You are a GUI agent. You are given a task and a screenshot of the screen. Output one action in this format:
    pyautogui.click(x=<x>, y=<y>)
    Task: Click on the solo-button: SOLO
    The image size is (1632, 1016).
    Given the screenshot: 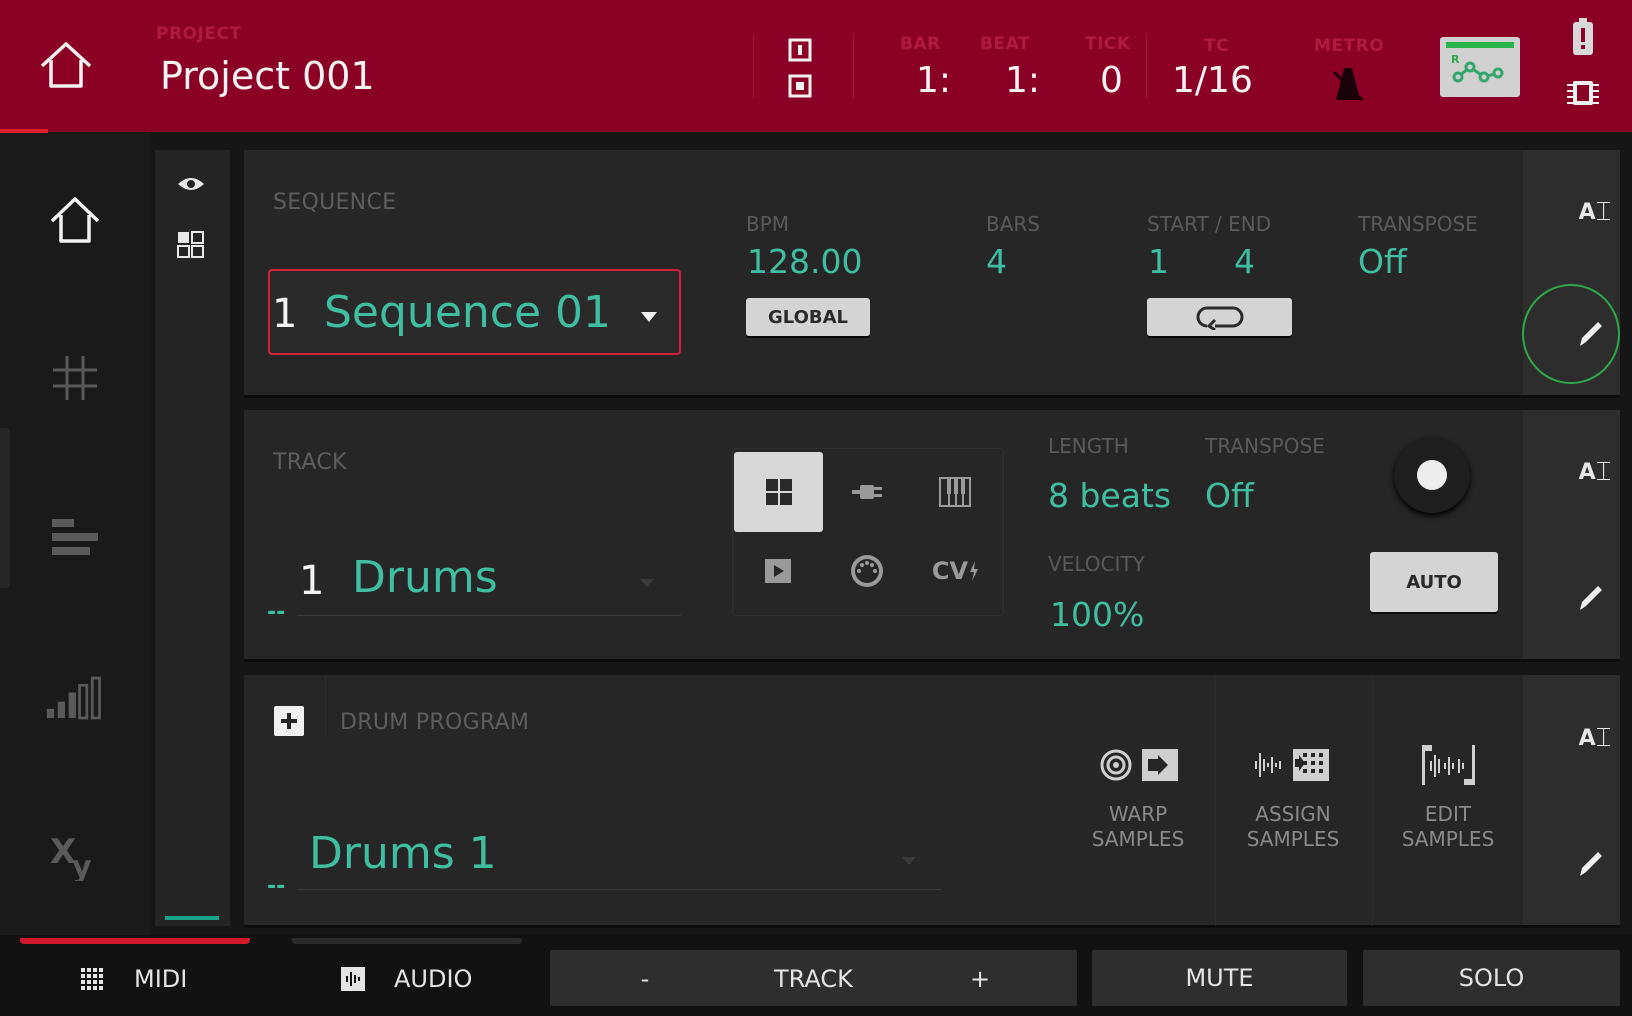 What is the action you would take?
    pyautogui.click(x=1491, y=978)
    